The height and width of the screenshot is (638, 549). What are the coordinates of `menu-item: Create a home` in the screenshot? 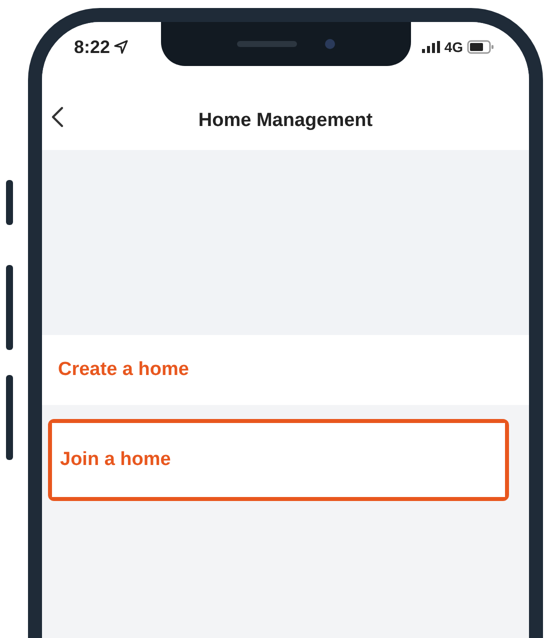 It's located at (285, 370).